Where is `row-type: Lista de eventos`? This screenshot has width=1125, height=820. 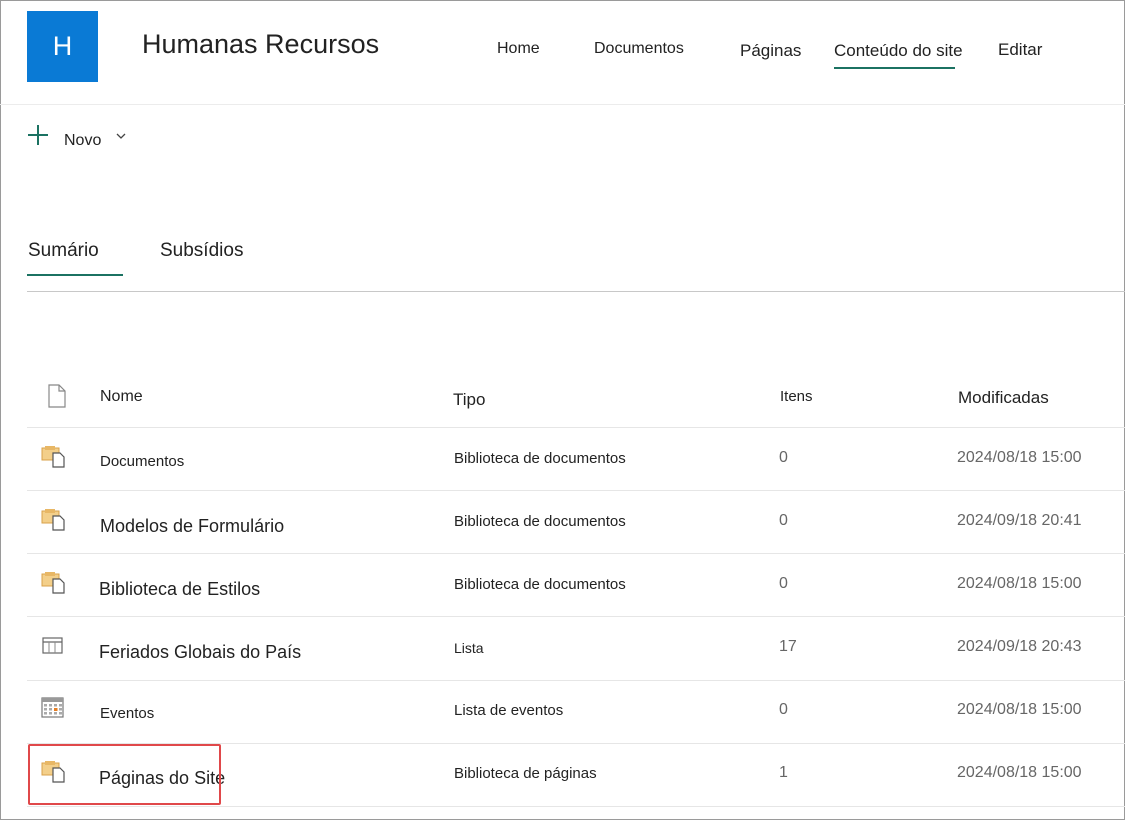
row-type: Lista de eventos is located at coordinates (509, 710).